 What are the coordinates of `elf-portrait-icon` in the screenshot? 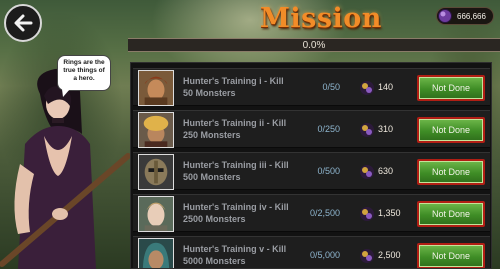 It's located at (156, 214).